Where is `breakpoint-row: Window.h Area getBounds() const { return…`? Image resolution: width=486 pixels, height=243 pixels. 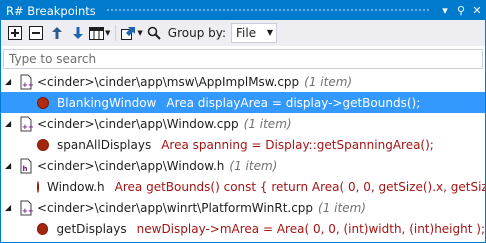 breakpoint-row: Window.h Area getBounds() const { return… is located at coordinates (243, 186).